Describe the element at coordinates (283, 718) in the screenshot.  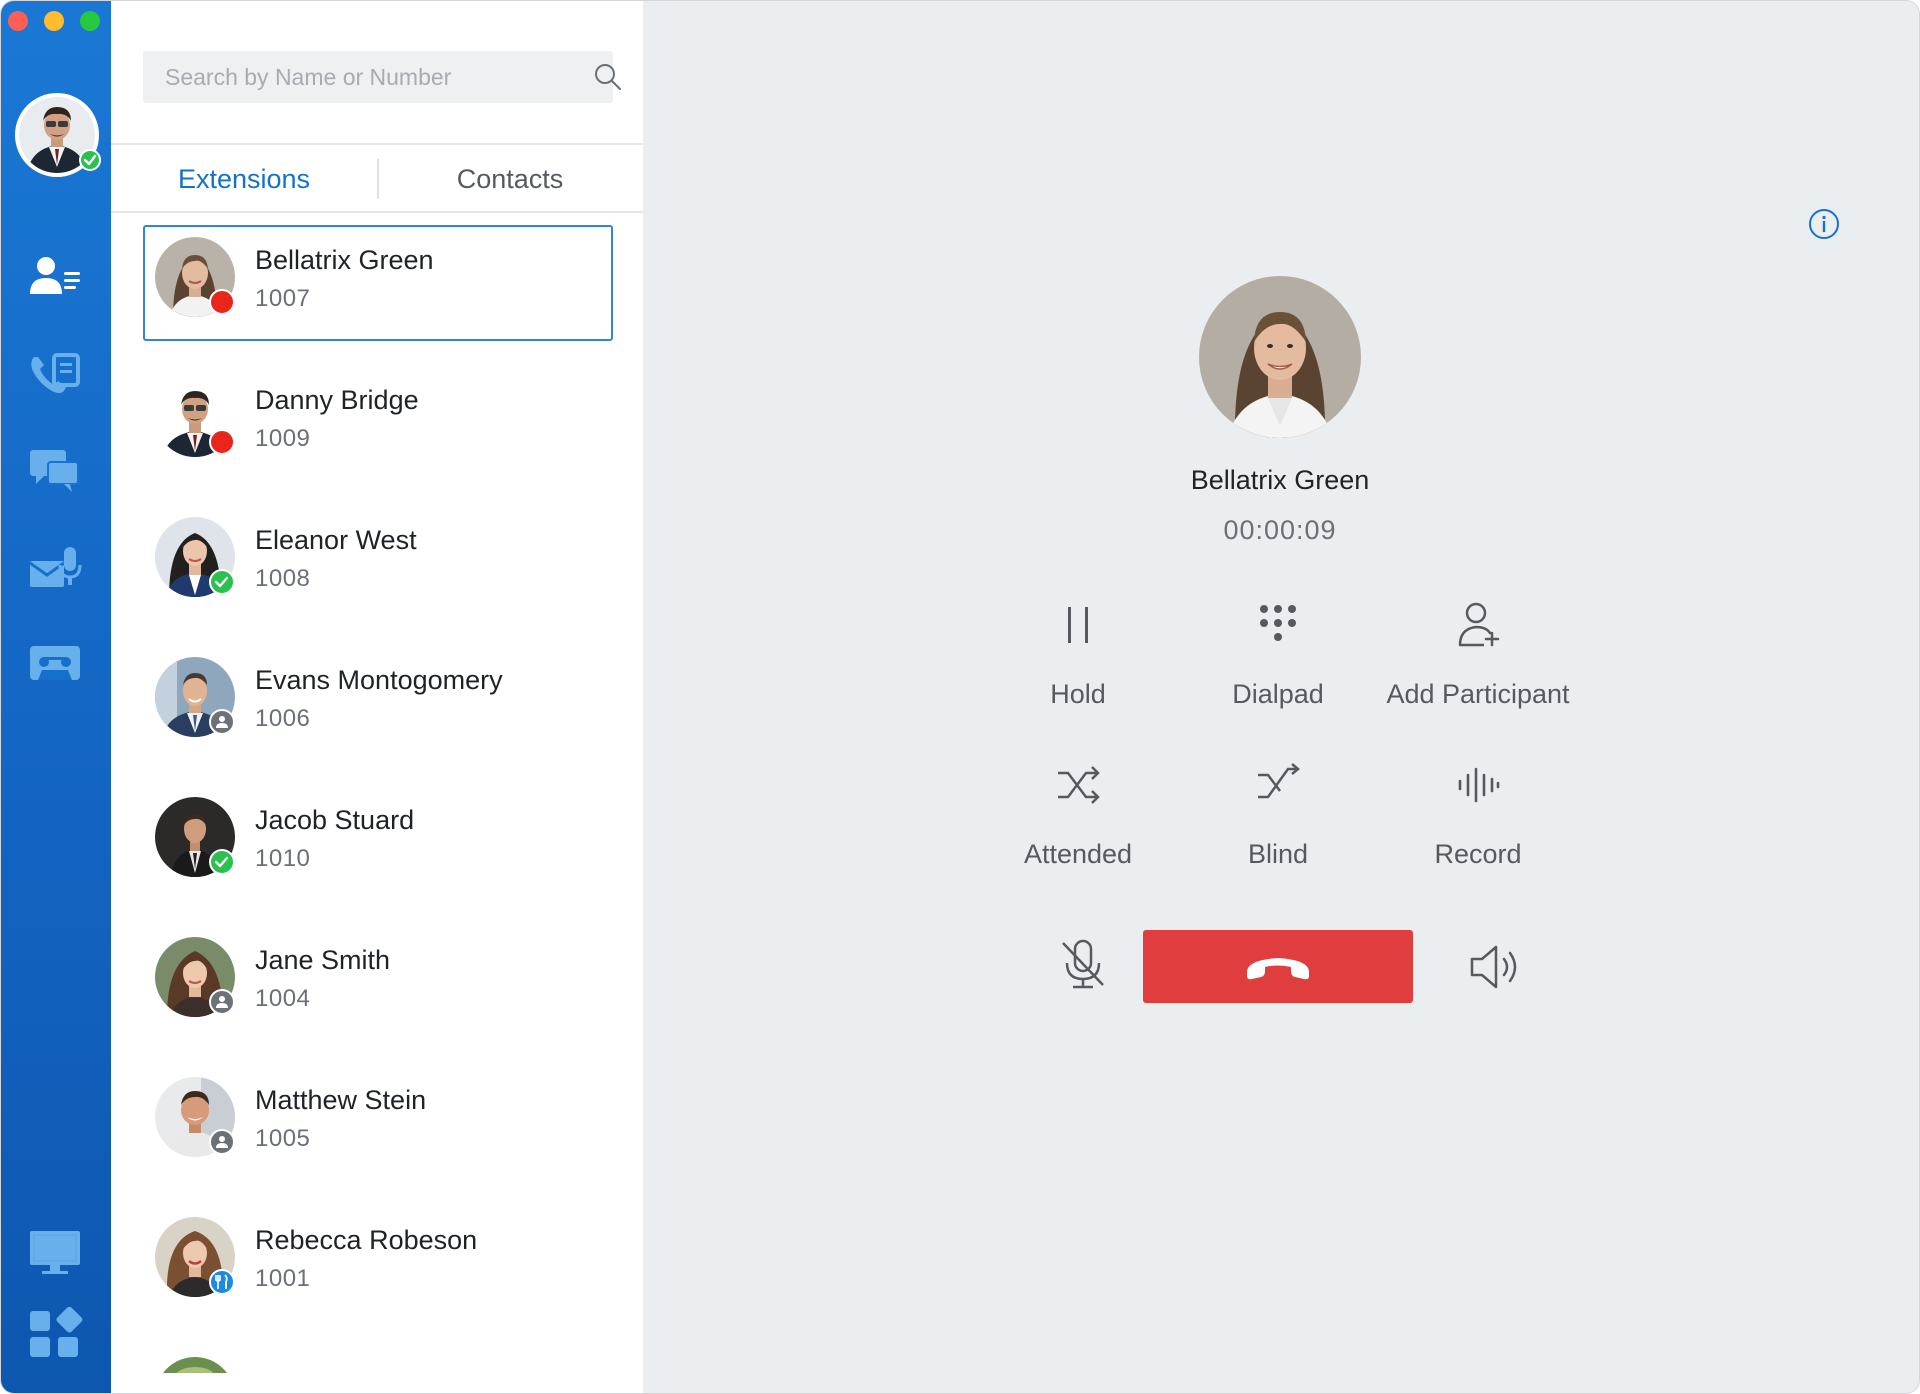
I see `contact-extension: 1006` at that location.